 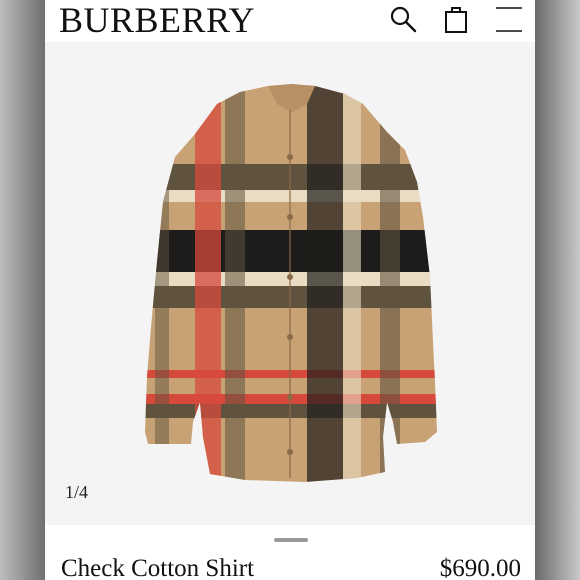 I want to click on shopping-bag-icon, so click(x=456, y=19).